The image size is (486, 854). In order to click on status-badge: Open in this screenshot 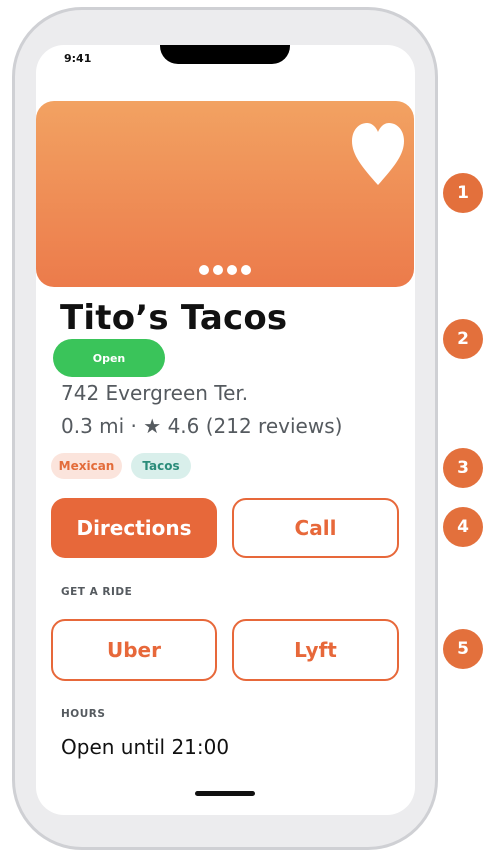, I will do `click(109, 358)`.